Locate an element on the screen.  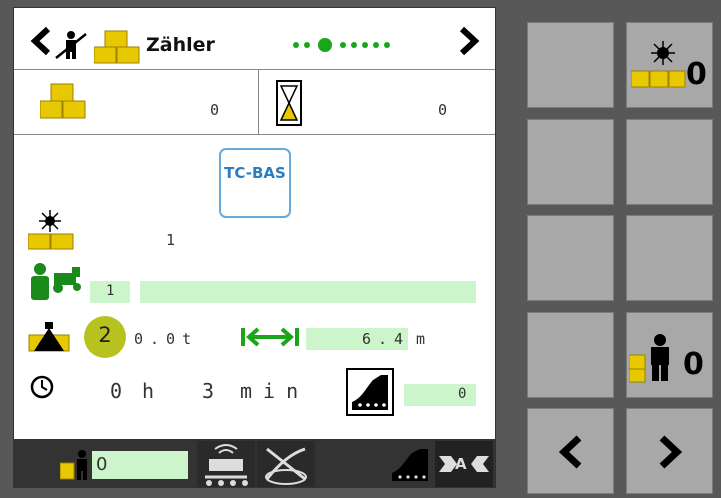
bottom-bar: 0 A is located at coordinates (254, 463).